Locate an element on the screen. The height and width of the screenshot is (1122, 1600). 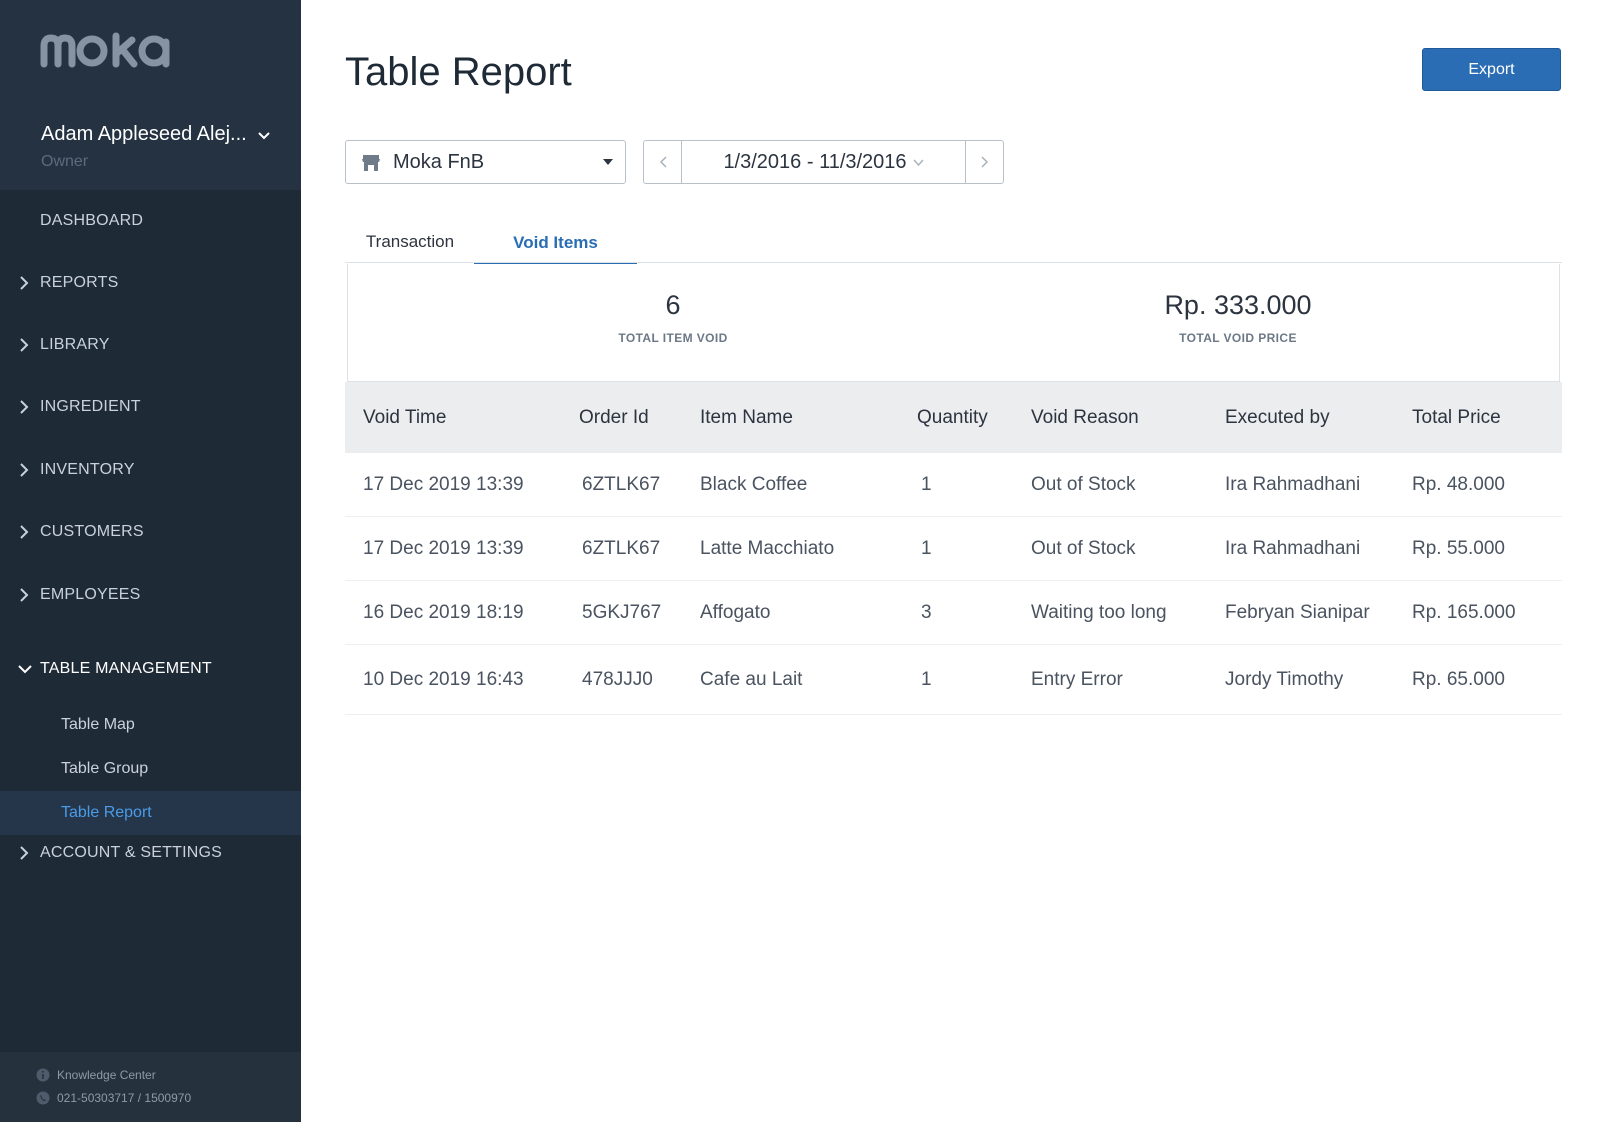
sub-item-label: Table Map is located at coordinates (98, 724).